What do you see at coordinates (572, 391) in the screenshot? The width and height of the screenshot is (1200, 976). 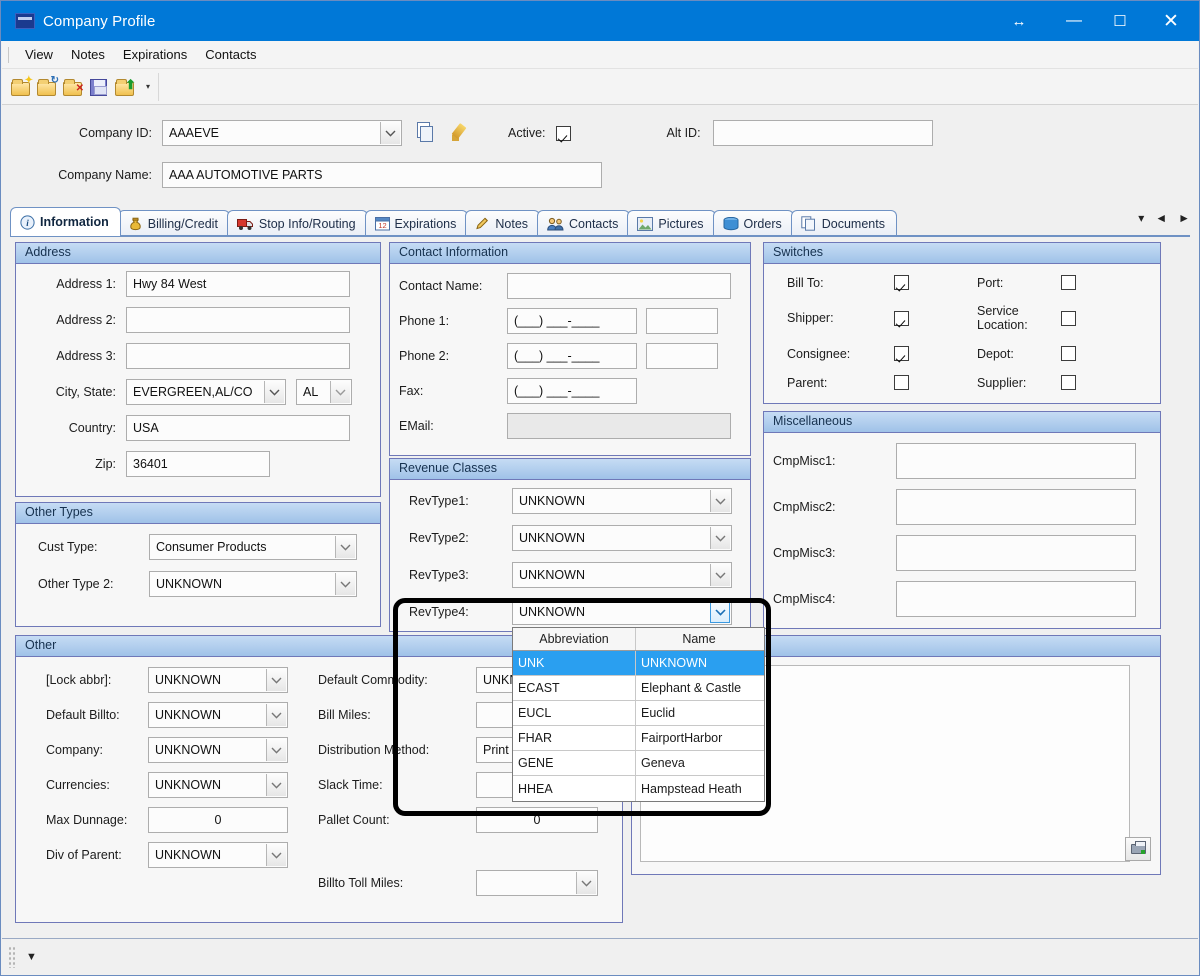 I see `fax-input: (___) ___-____` at bounding box center [572, 391].